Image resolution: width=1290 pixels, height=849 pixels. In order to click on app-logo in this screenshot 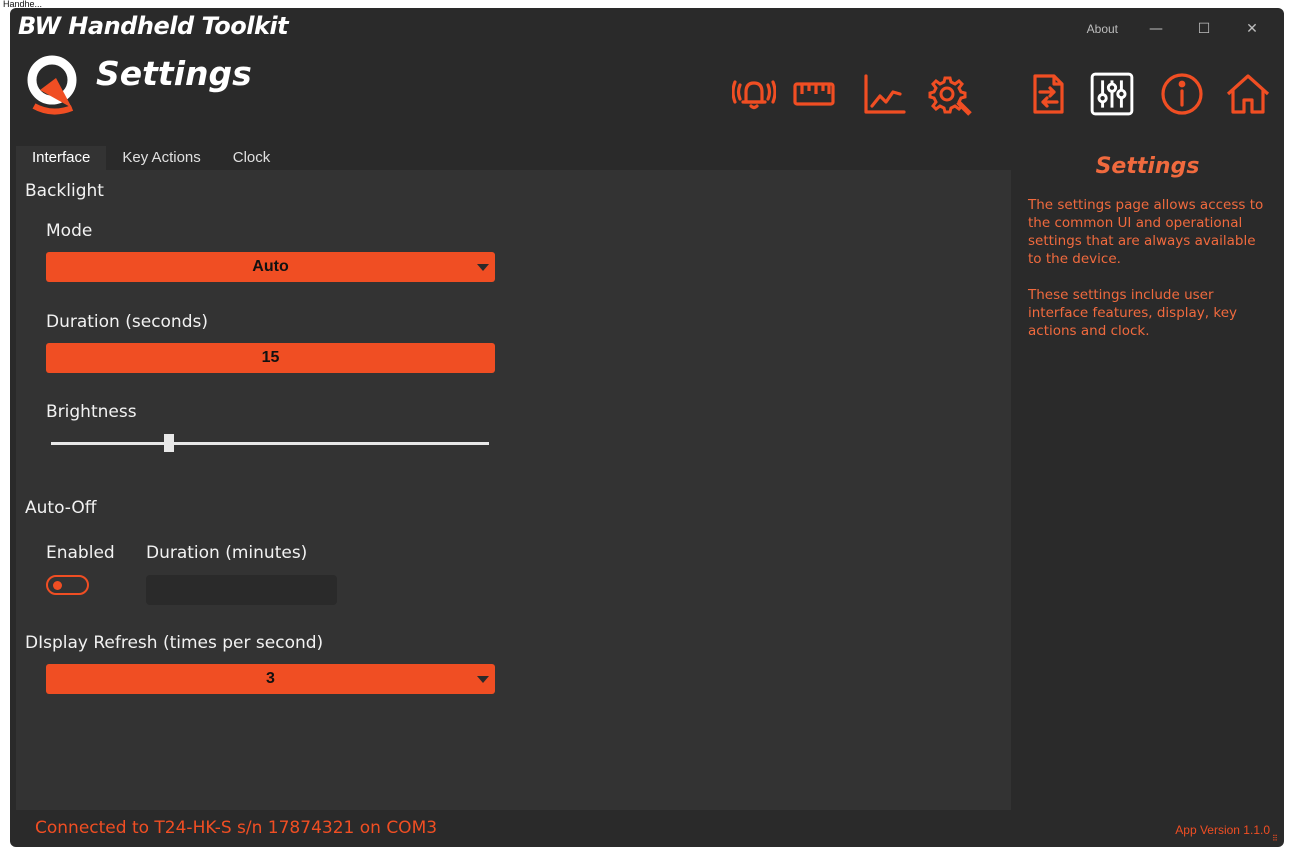, I will do `click(54, 83)`.